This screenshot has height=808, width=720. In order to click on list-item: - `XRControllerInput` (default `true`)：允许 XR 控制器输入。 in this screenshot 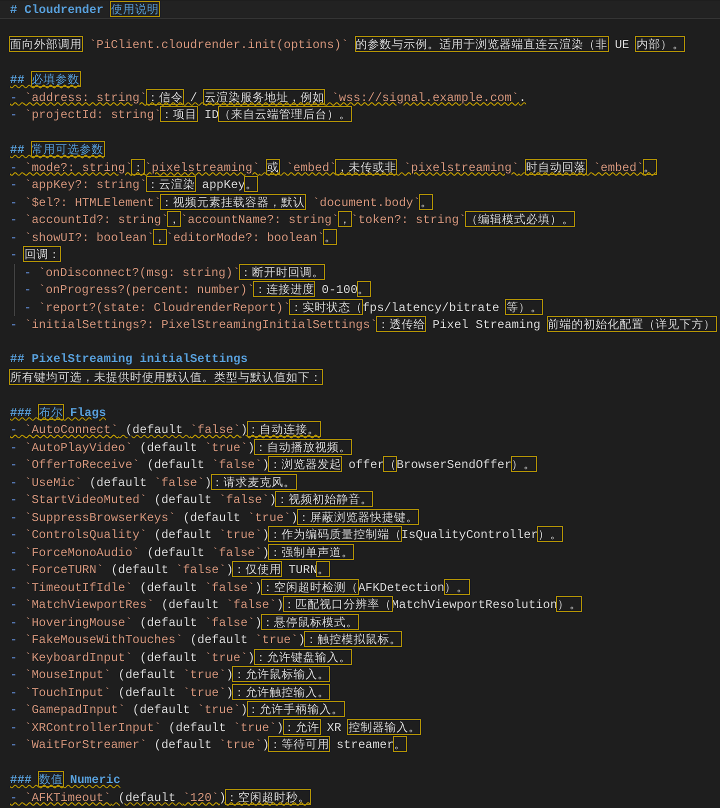, I will do `click(215, 727)`.